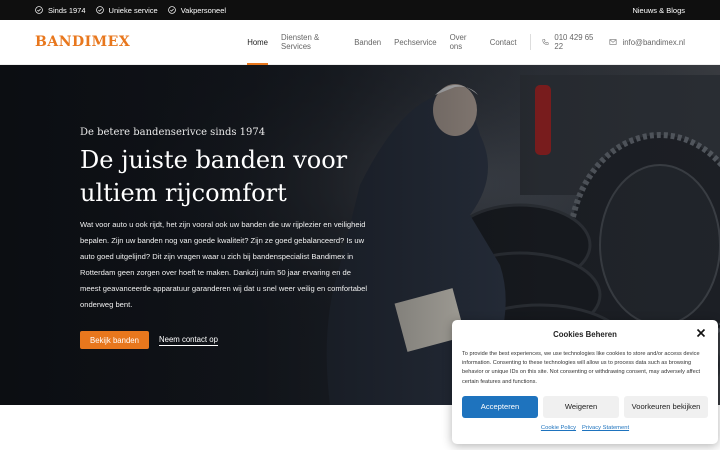 Image resolution: width=720 pixels, height=450 pixels. What do you see at coordinates (500, 406) in the screenshot?
I see `accept-button: Accepteren` at bounding box center [500, 406].